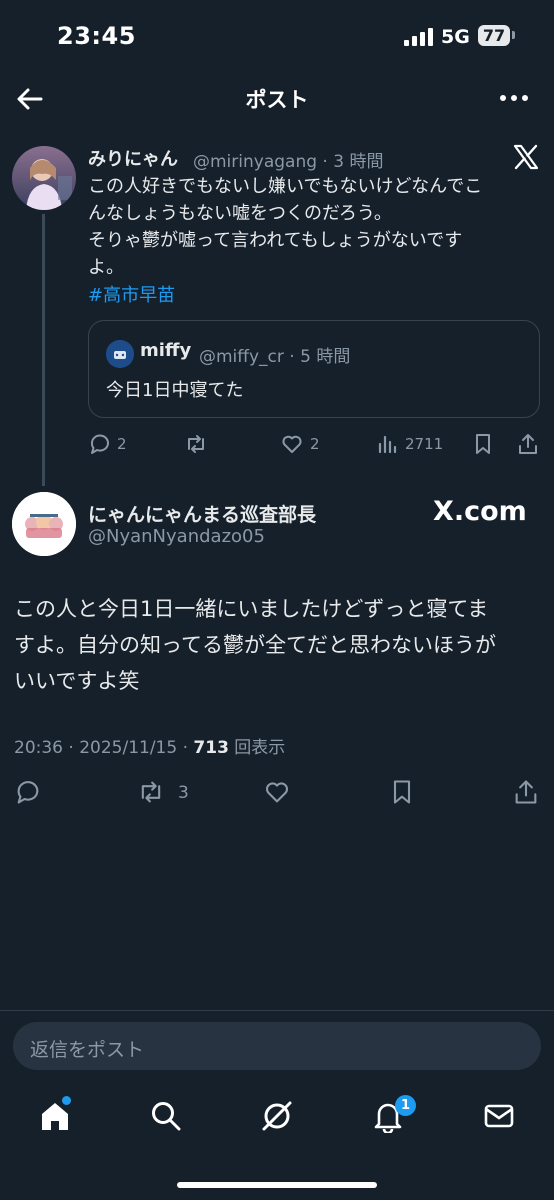 The height and width of the screenshot is (1200, 554). What do you see at coordinates (314, 369) in the screenshot?
I see `quoted-tweet` at bounding box center [314, 369].